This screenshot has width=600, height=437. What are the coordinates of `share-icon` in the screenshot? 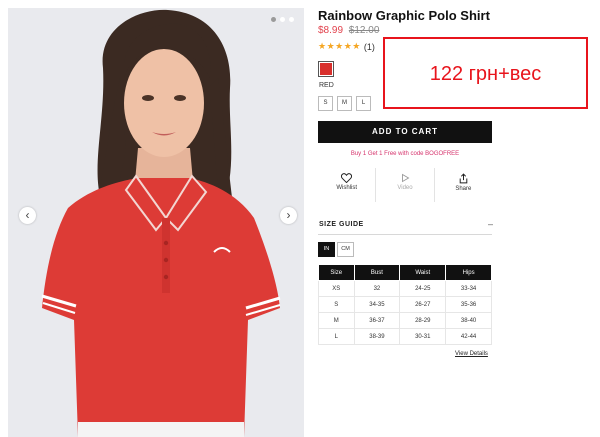 It's located at (463, 178).